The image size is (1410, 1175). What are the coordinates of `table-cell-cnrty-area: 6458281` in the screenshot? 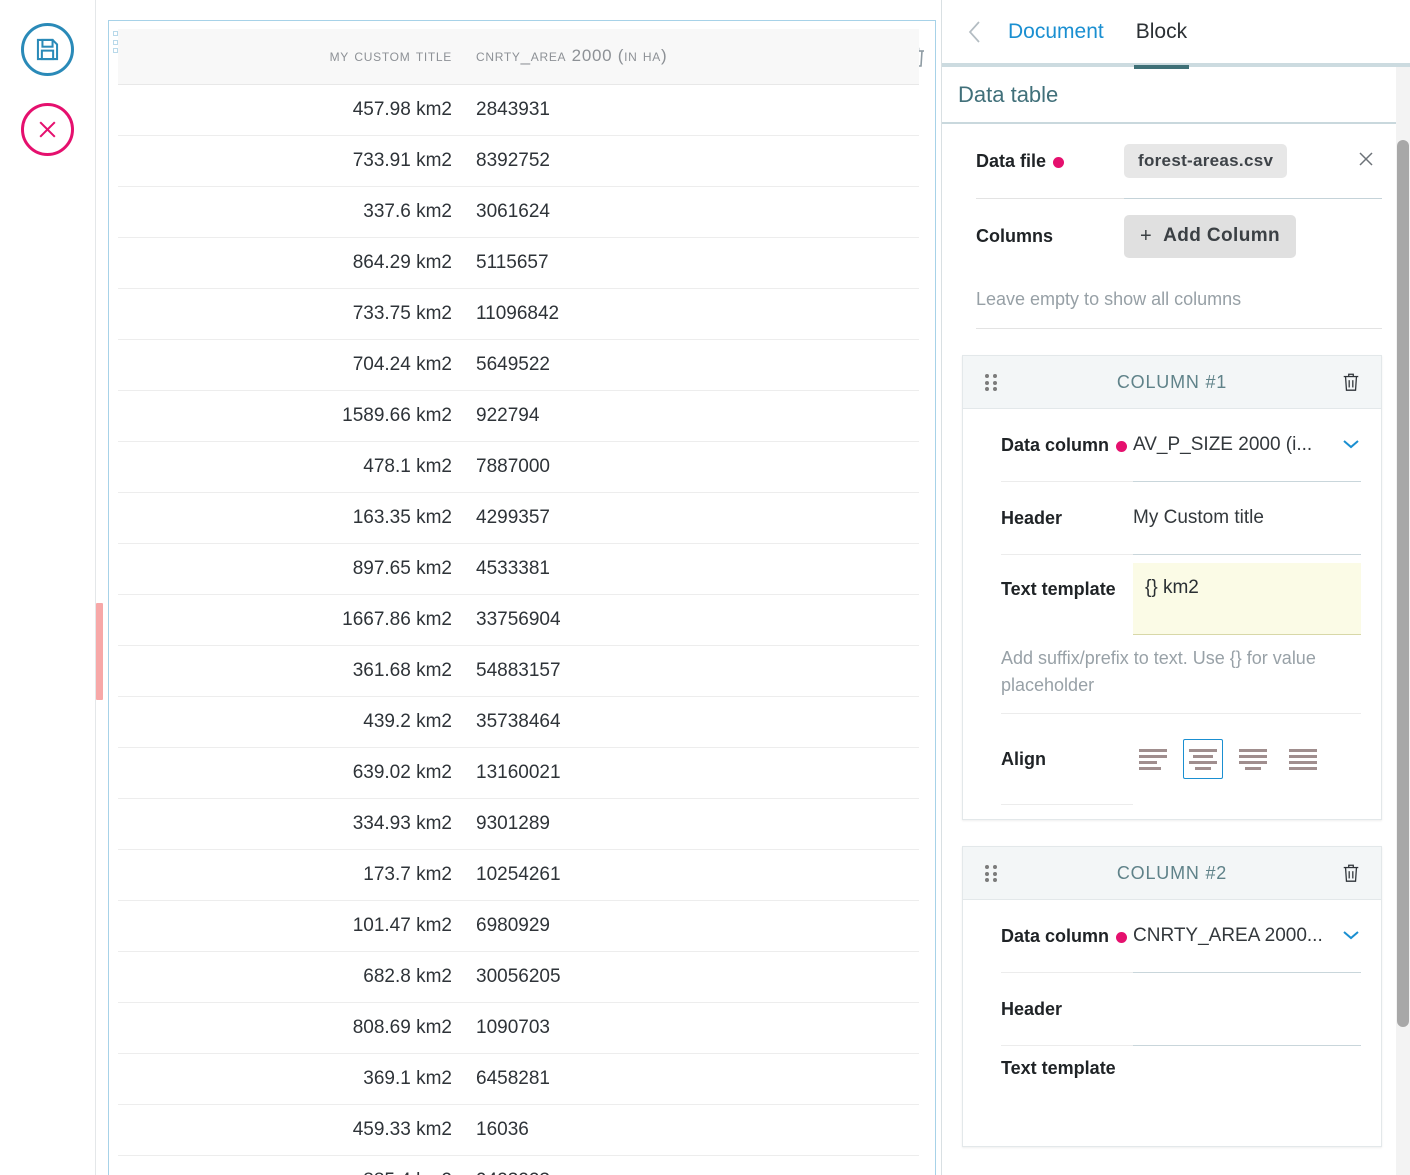 It's located at (688, 1079).